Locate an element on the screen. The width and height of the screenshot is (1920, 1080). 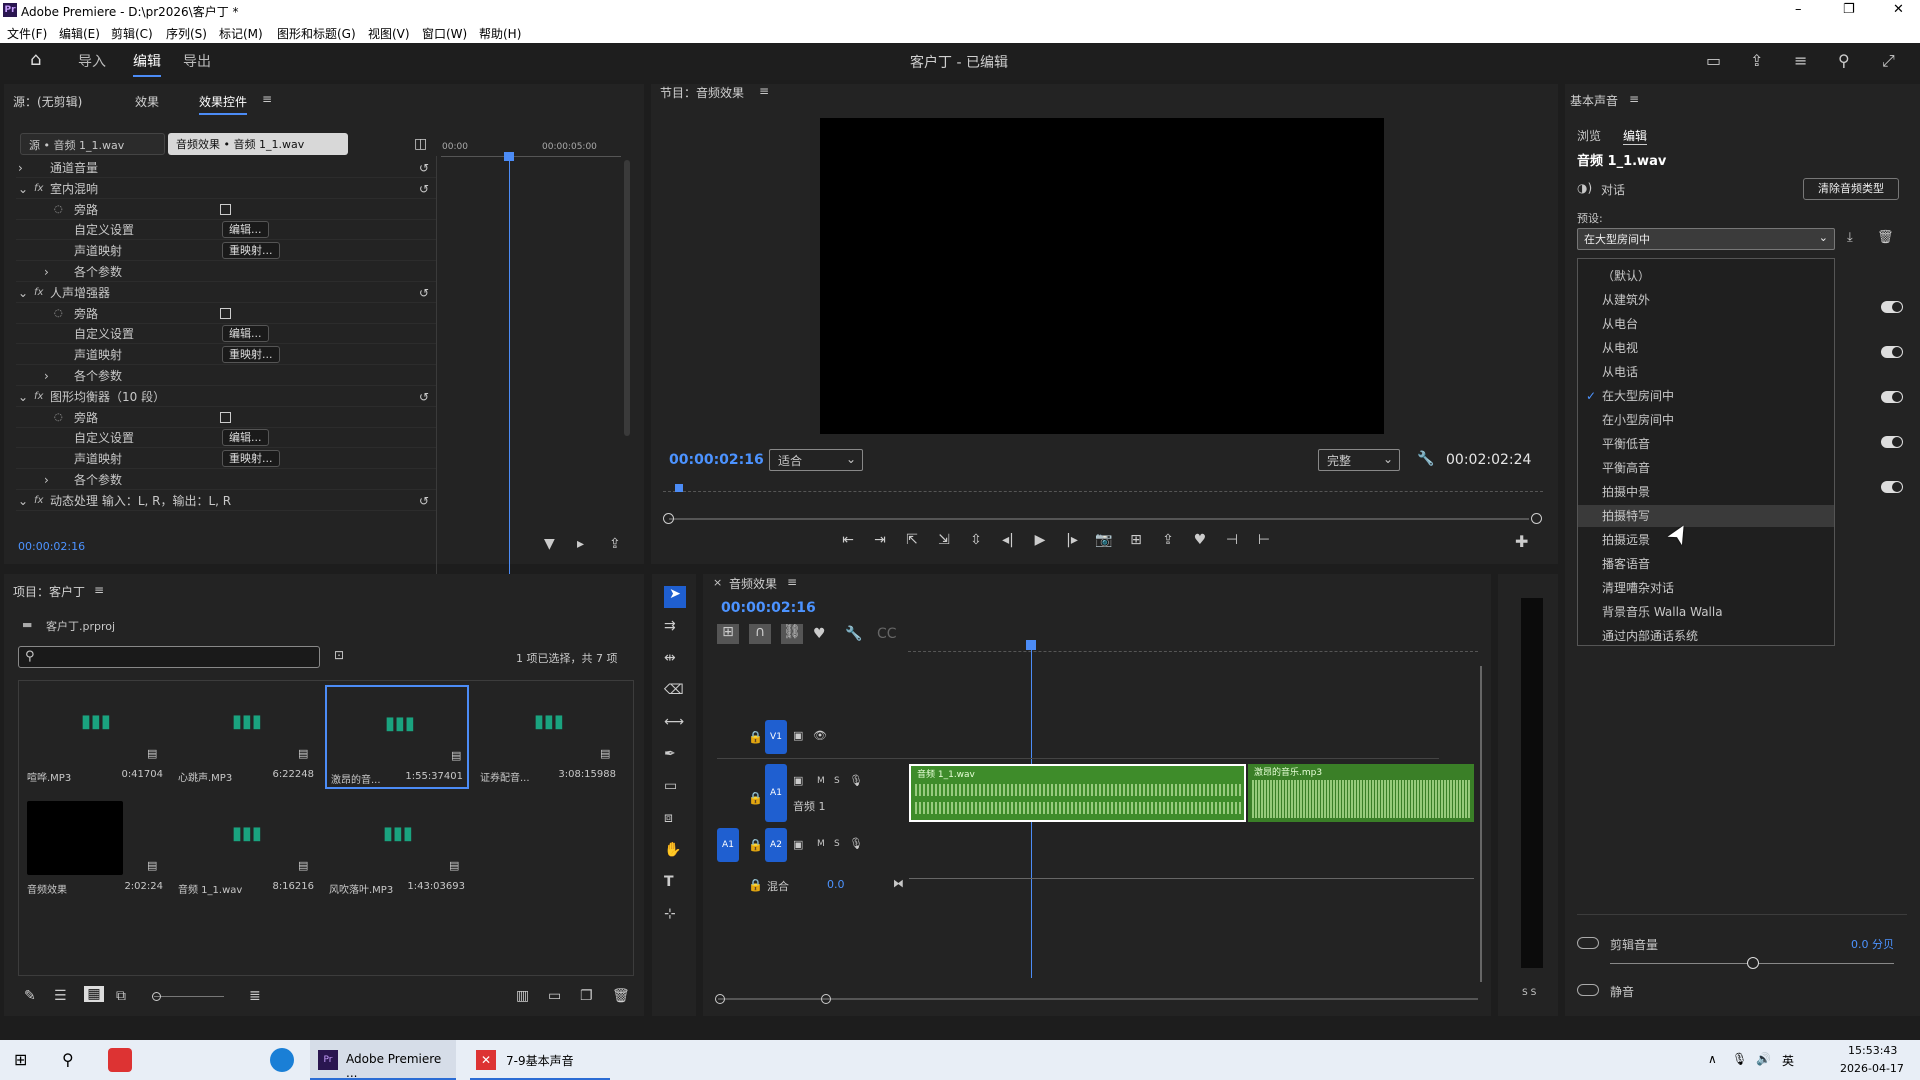
menu-graphics: 图形和标题(G) is located at coordinates (316, 33).